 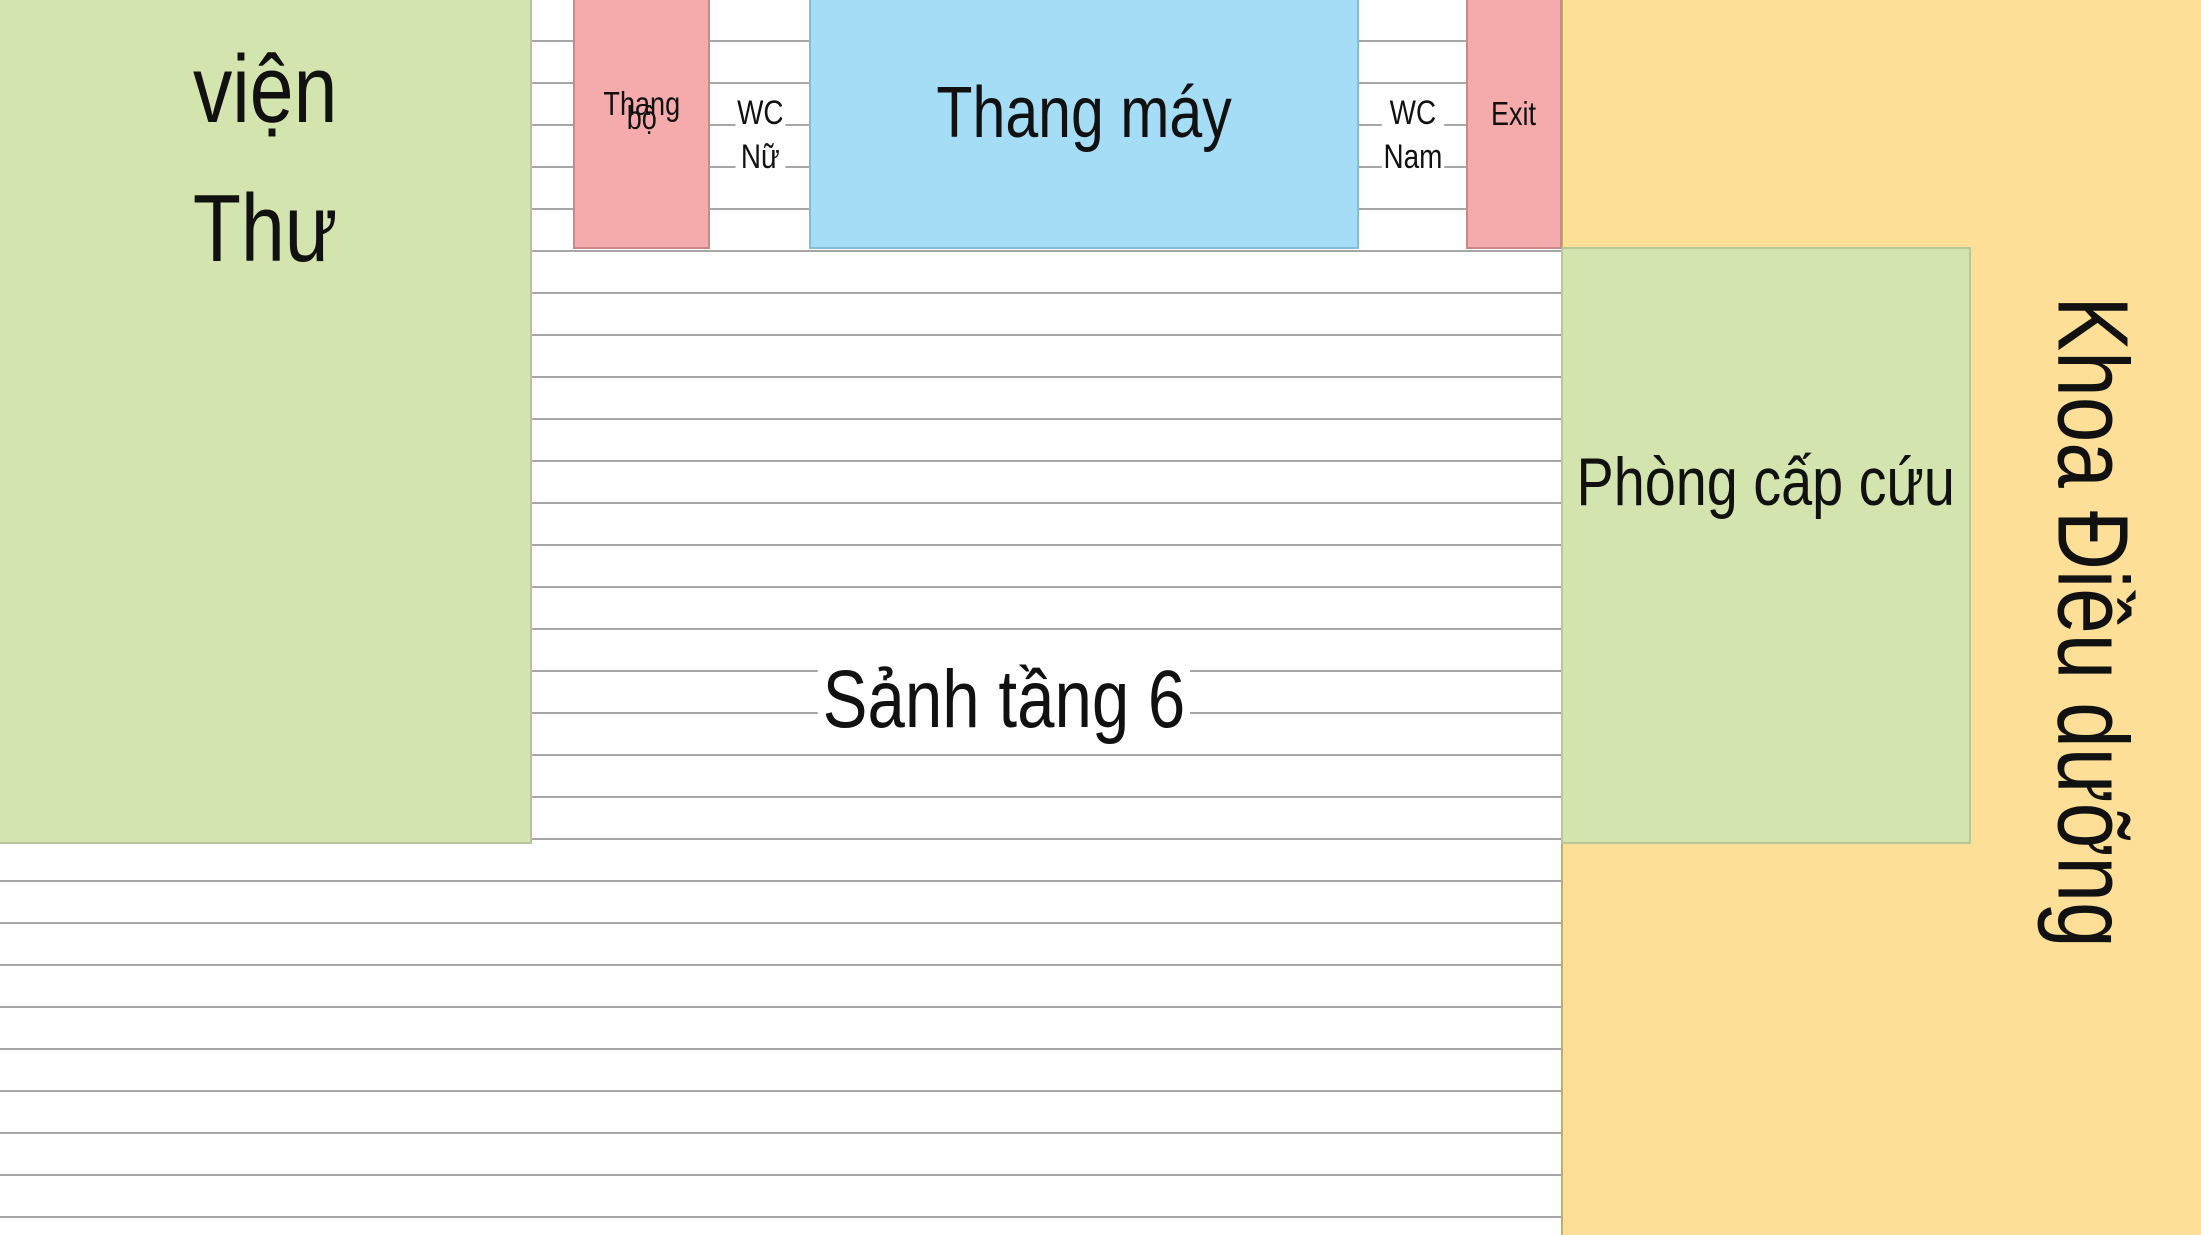 What do you see at coordinates (2092, 622) in the screenshot?
I see `nursing-department-label: Khoa Điều dưỡng` at bounding box center [2092, 622].